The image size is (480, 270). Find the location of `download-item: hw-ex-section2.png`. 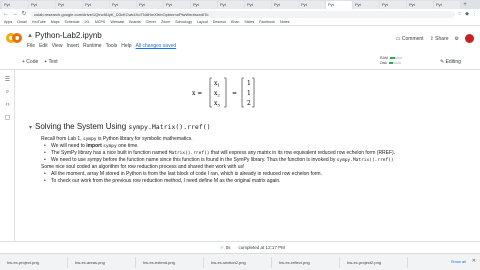

download-item: hw-ex-section2.png is located at coordinates (240, 262).